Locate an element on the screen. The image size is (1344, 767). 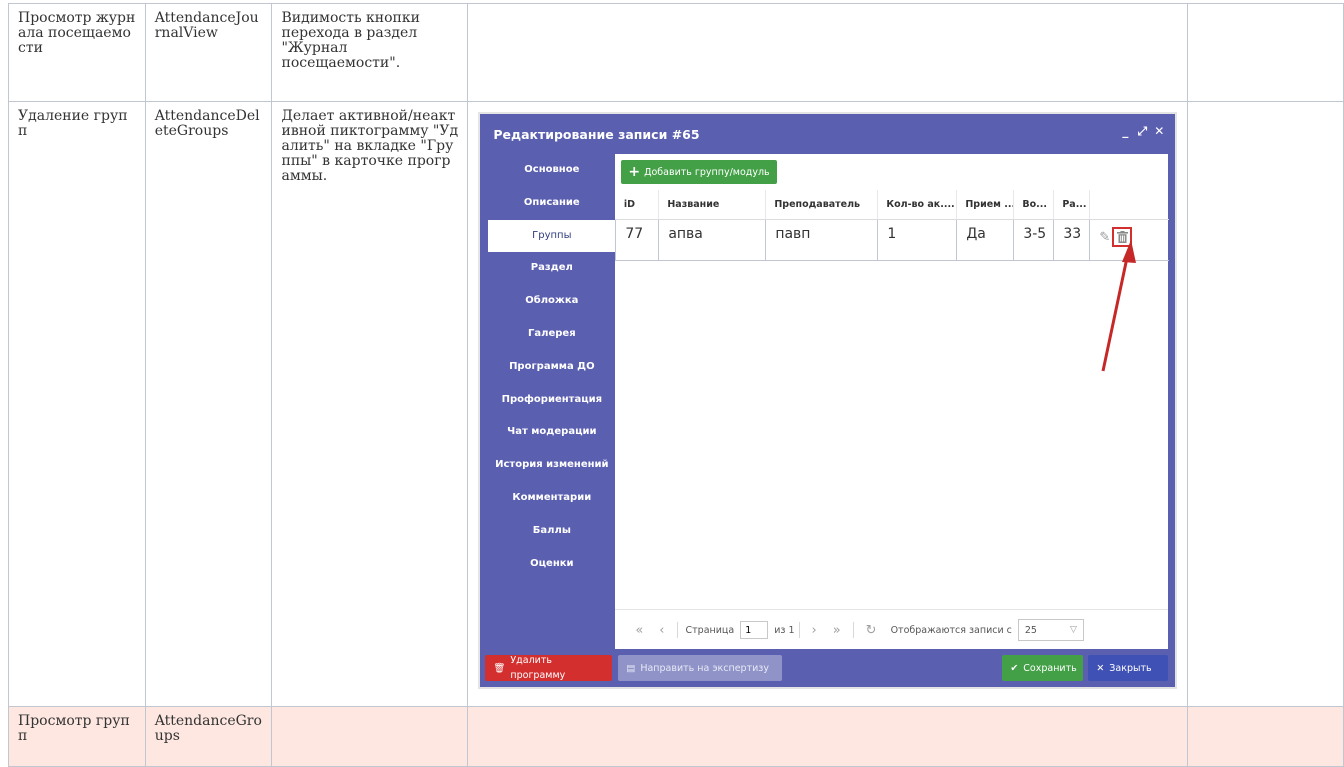
annotation-arrow is located at coordinates (1119, 306).